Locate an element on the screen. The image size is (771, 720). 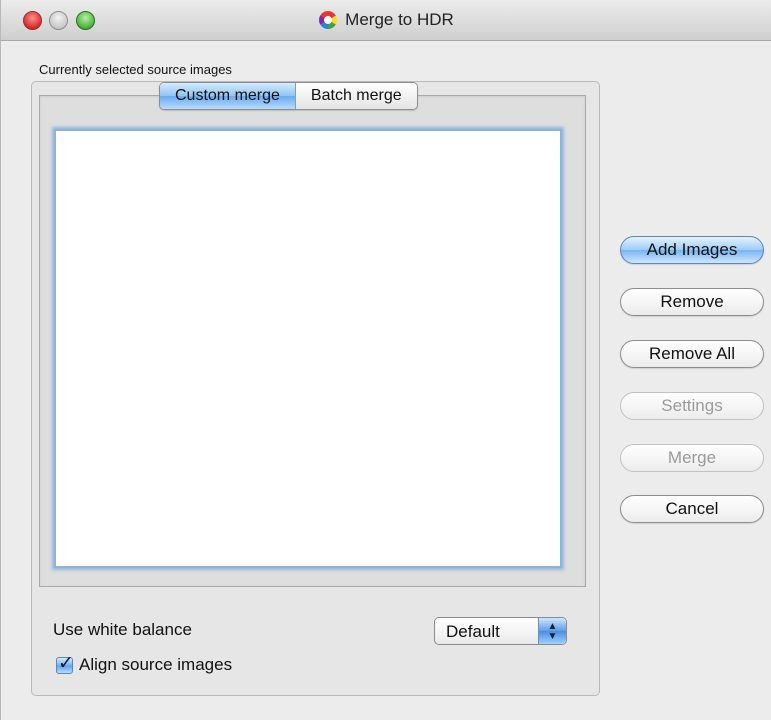
select-stepper-icon: ▲ ▼ is located at coordinates (552, 631).